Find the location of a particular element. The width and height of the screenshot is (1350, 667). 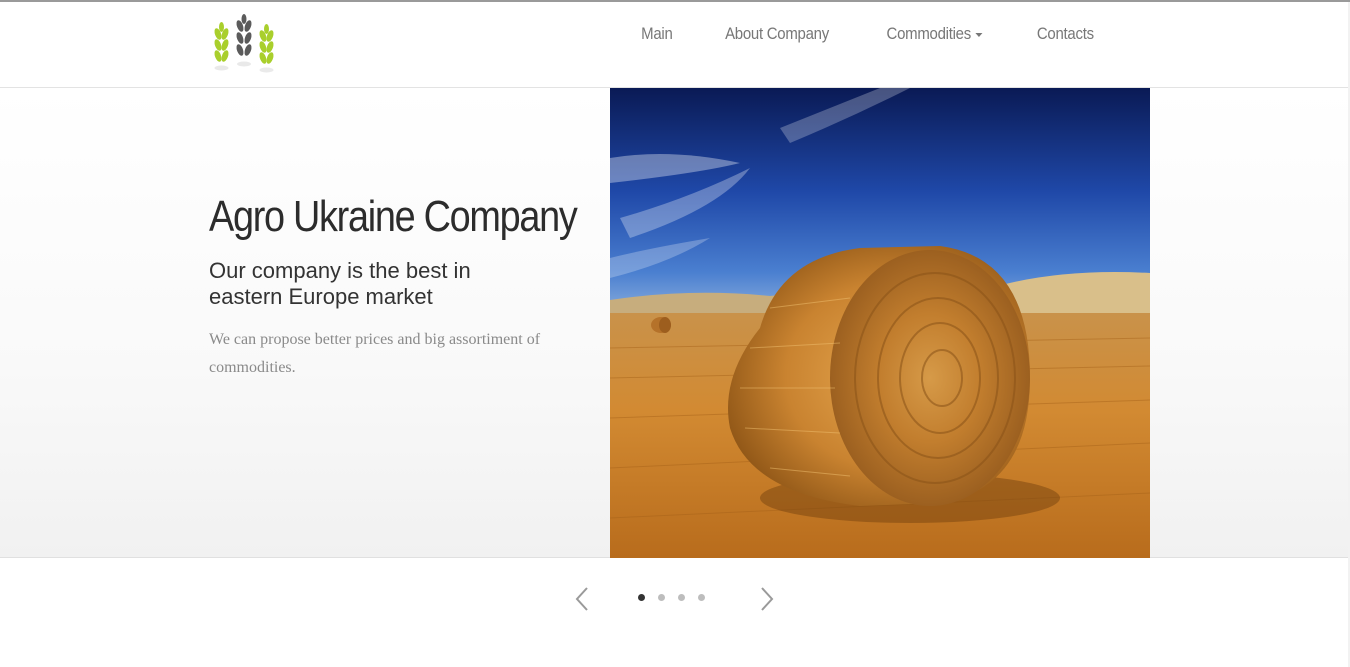

main-nav: Main About Company Commodities Contacts is located at coordinates (868, 34).